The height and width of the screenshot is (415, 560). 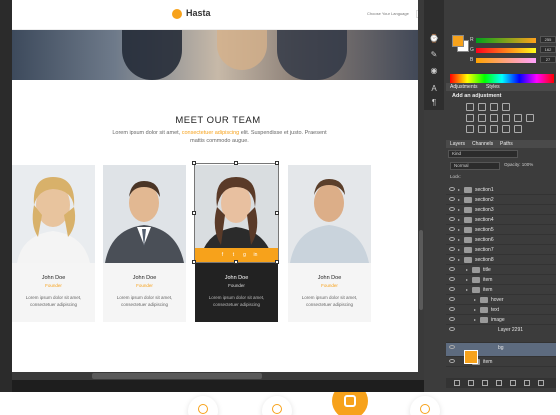 I want to click on blue-slider: B 27, so click(x=513, y=59).